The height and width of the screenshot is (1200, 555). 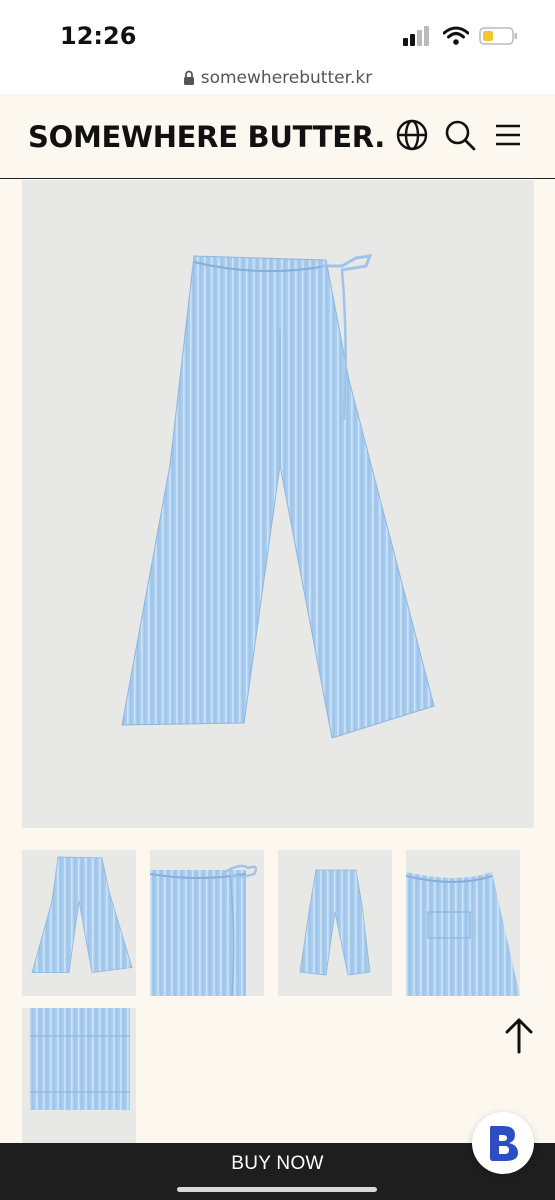 I want to click on search-icon, so click(x=460, y=135).